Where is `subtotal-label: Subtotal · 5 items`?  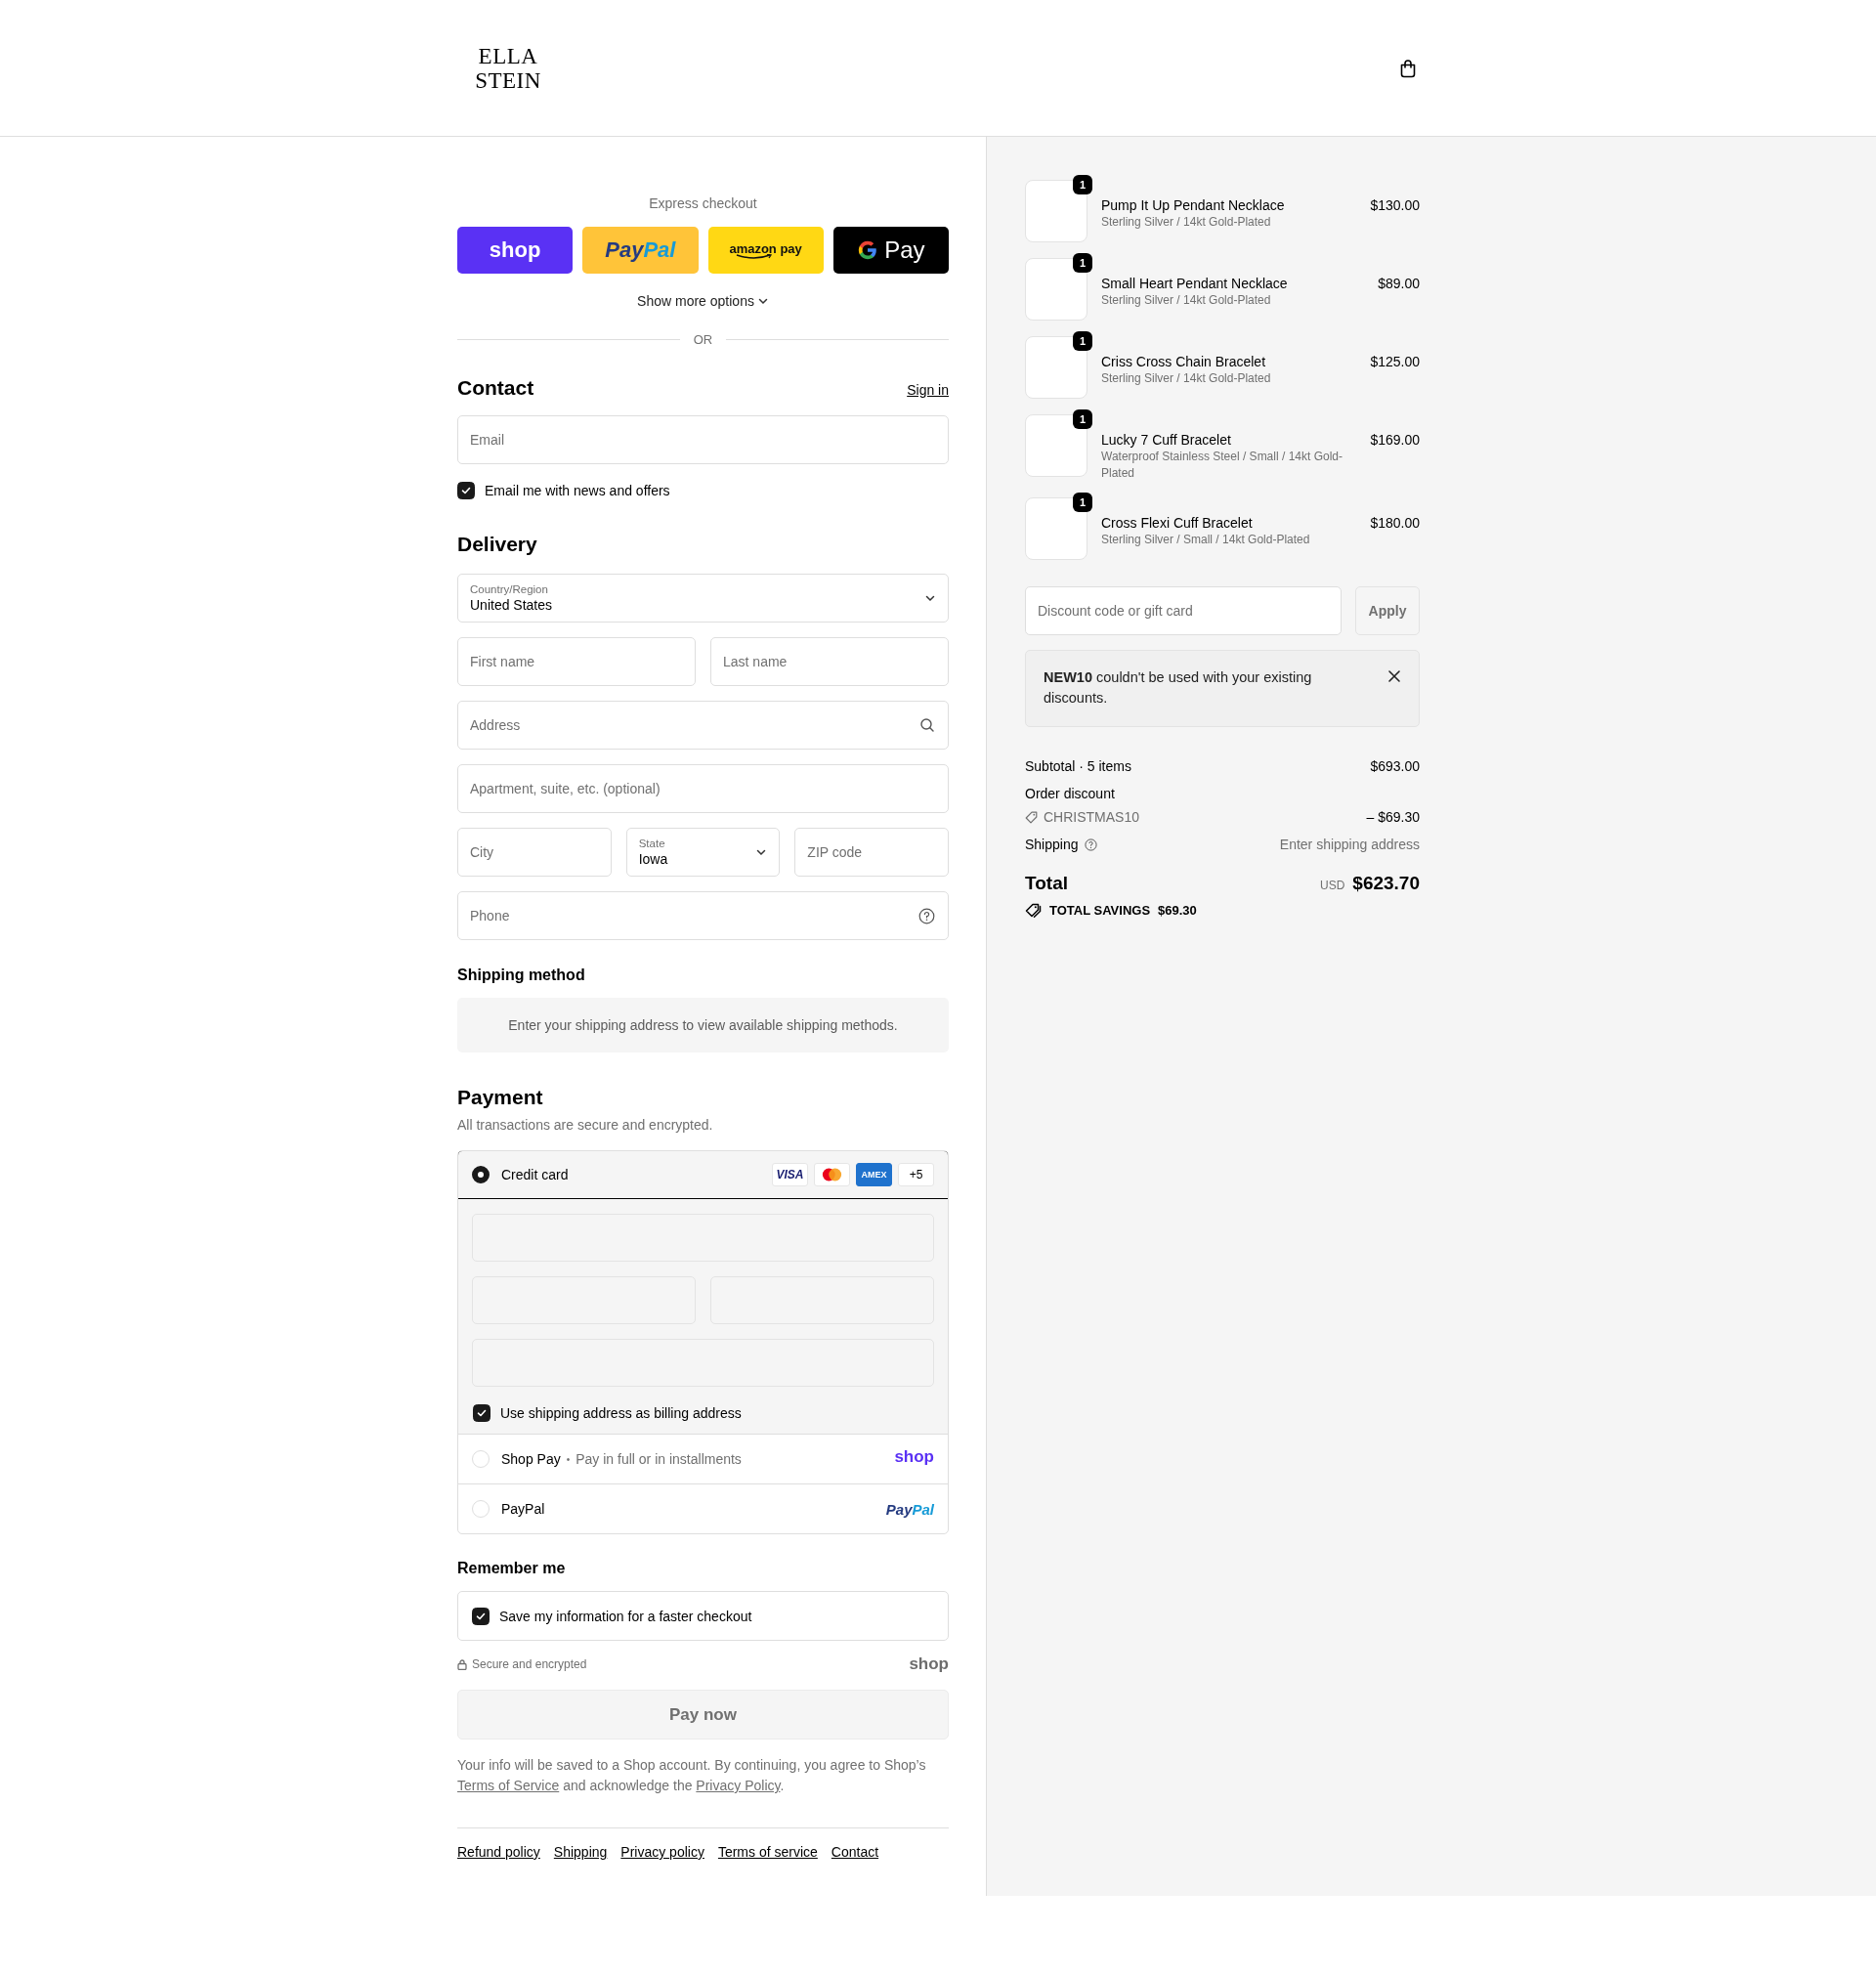 subtotal-label: Subtotal · 5 items is located at coordinates (1078, 767).